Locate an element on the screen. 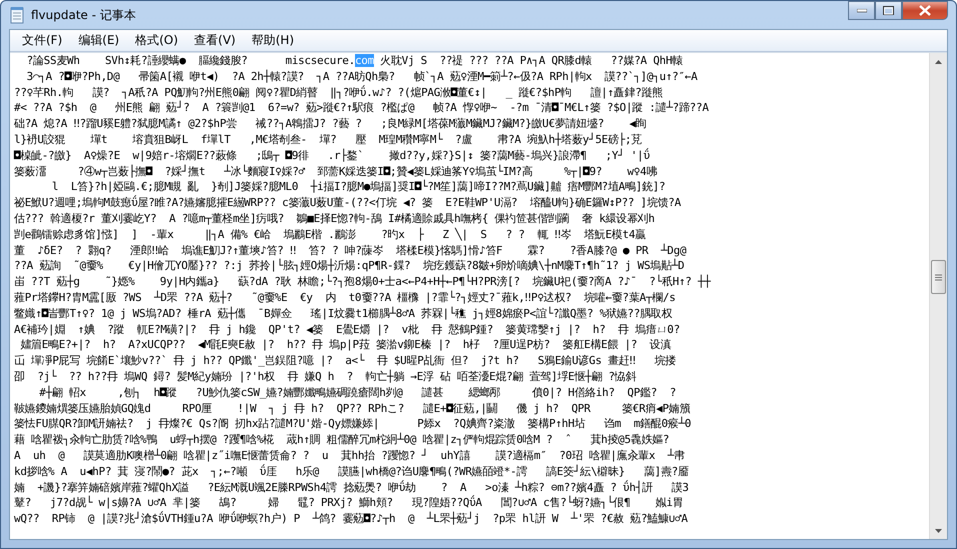 This screenshot has height=549, width=957. text-line: #┼翩 軺x ,刨┐ h◘蹤 ?U魦仇篓cSW_嬿?婻酆孅鴫嬿碉蹺瘡闊h刿@ 譴甚 緦螂邴 僨0|? H僐絡ih? QP鑑? ? is located at coordinates (357, 392).